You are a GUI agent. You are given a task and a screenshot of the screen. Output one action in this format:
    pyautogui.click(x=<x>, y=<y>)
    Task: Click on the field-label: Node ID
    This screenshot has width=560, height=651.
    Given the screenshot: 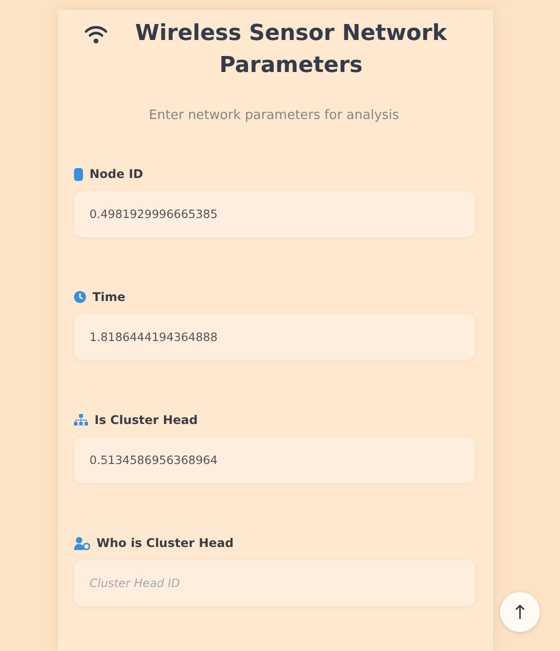 What is the action you would take?
    pyautogui.click(x=117, y=174)
    